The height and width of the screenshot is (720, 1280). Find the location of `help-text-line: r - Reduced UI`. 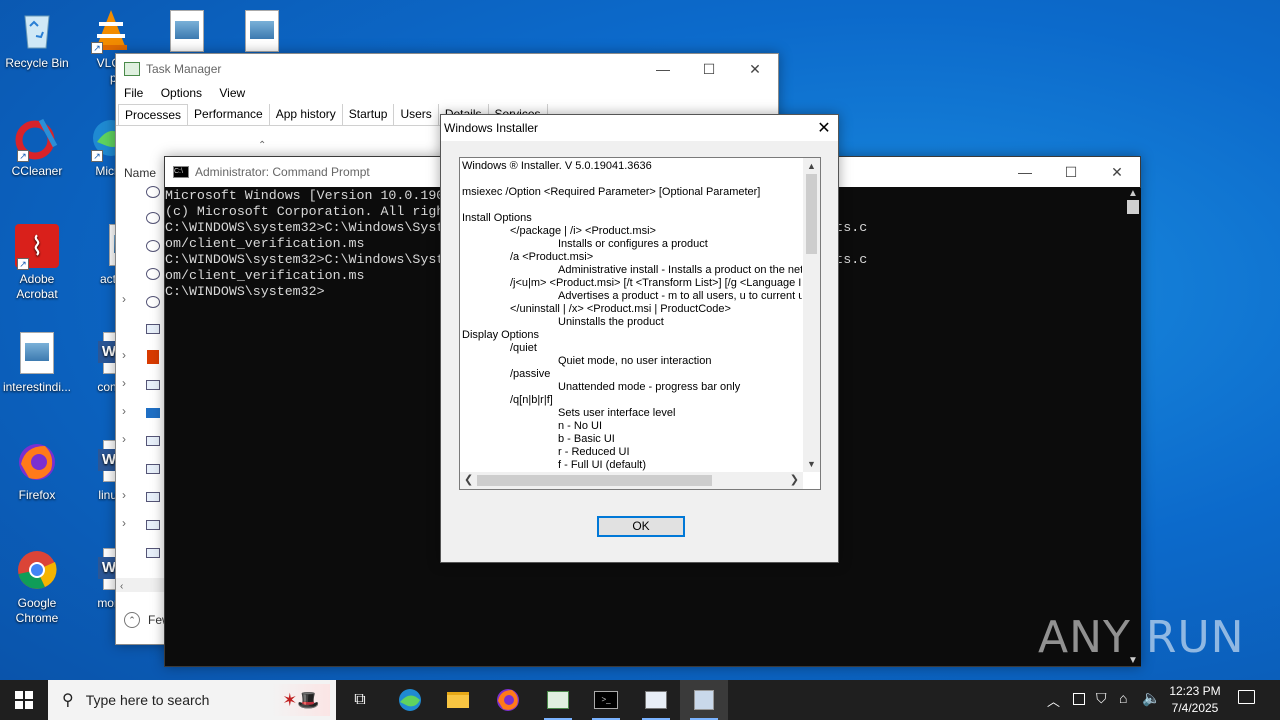

help-text-line: r - Reduced UI is located at coordinates (594, 452).